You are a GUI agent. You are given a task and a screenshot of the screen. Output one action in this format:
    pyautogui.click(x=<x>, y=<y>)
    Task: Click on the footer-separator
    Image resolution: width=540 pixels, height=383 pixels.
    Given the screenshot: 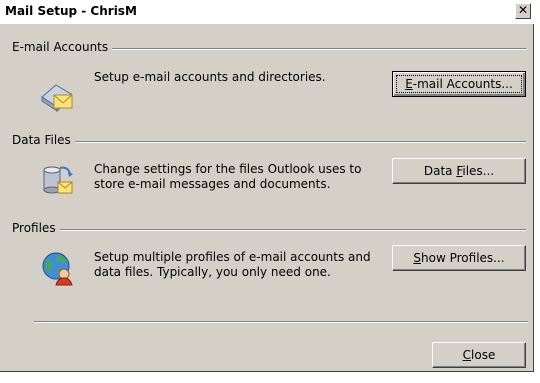 What is the action you would take?
    pyautogui.click(x=281, y=322)
    